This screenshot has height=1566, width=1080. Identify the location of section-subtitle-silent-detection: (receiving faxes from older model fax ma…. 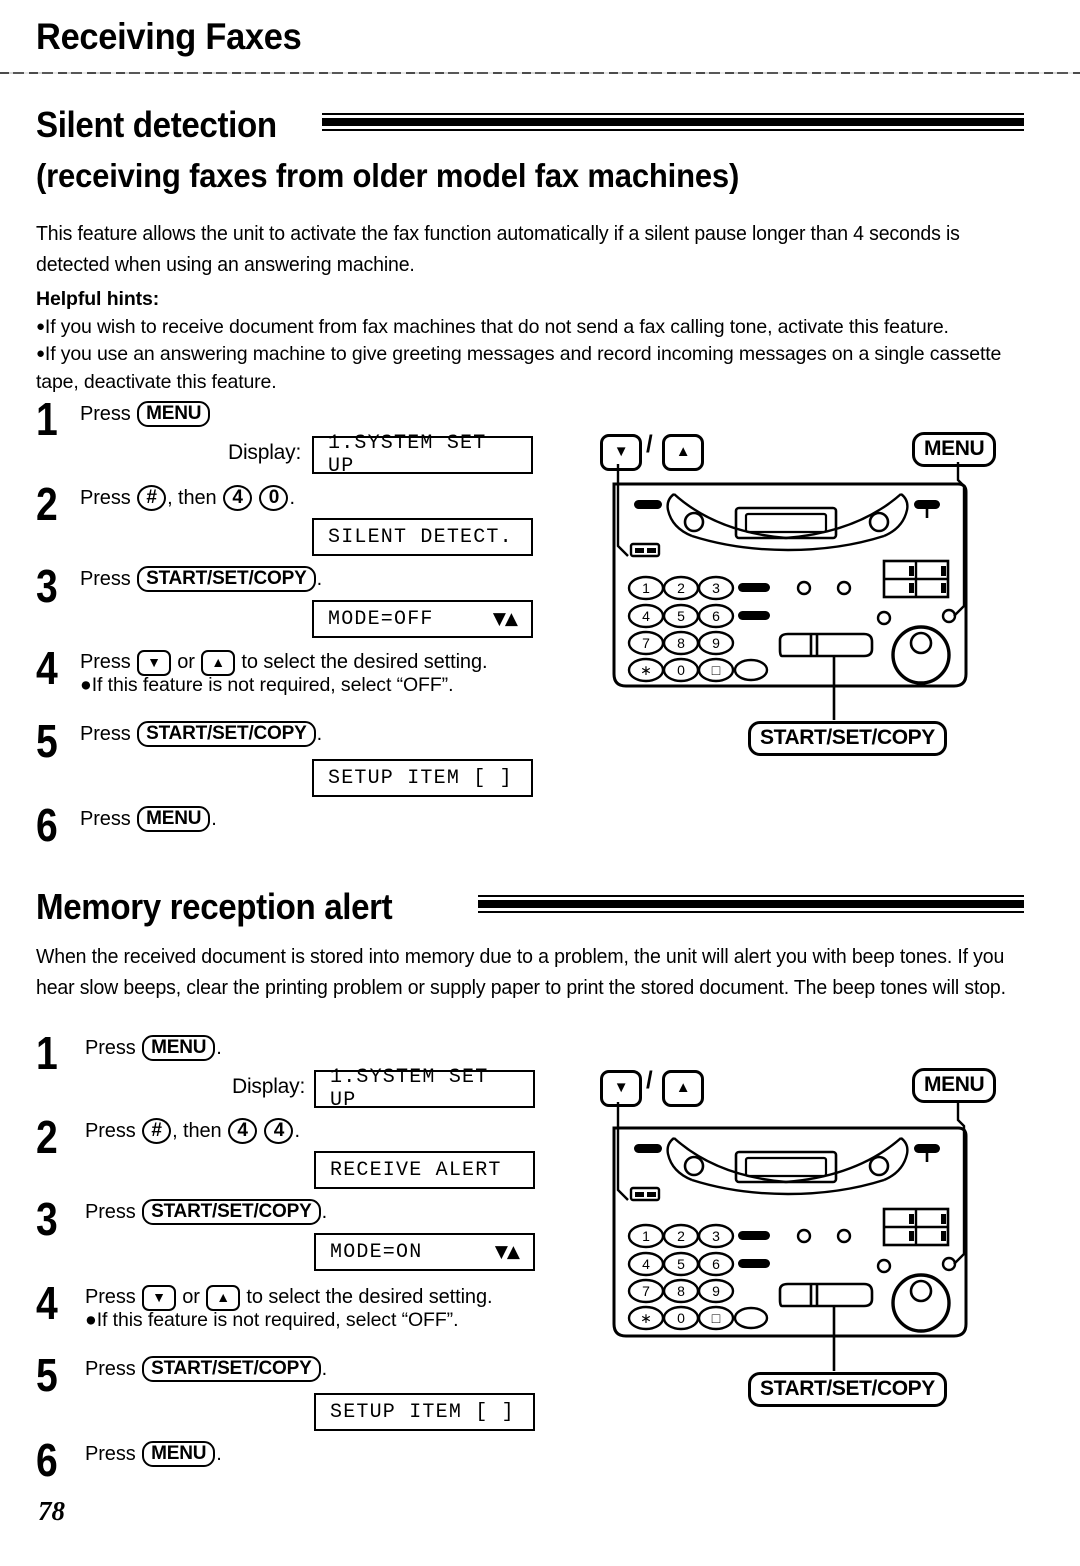
(388, 175).